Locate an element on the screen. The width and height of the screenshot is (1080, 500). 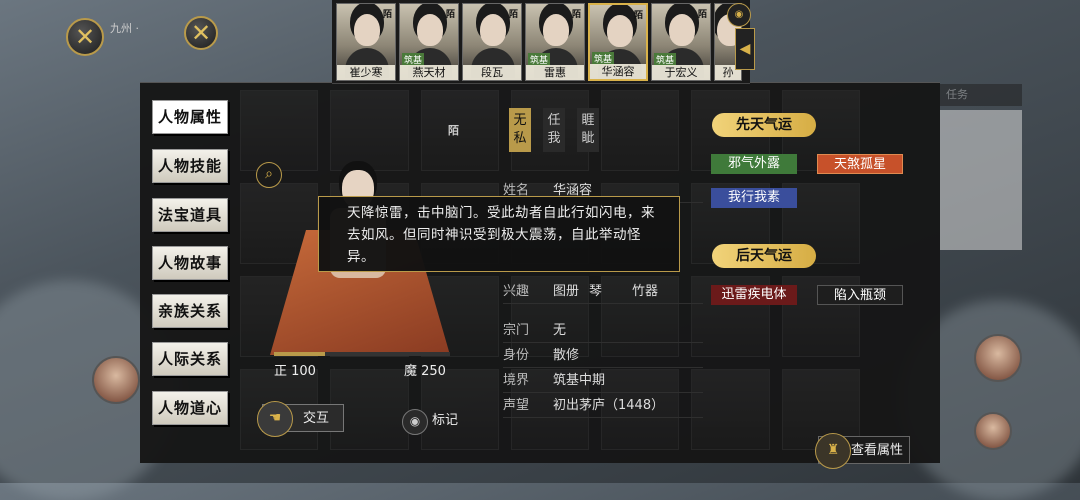
portrait-card: 陌段瓦 is located at coordinates (492, 42).